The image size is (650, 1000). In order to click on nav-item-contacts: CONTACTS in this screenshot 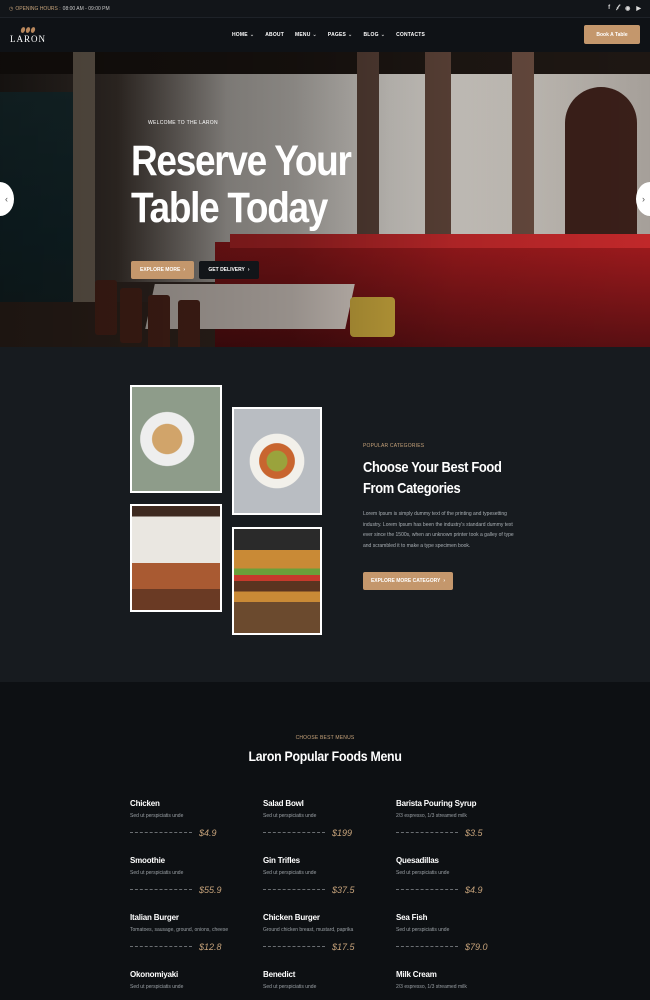, I will do `click(410, 35)`.